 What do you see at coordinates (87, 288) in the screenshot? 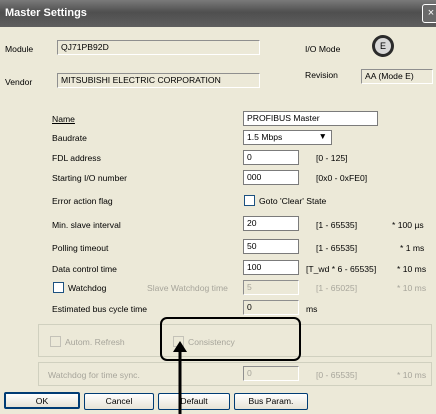
I see `watchdog-label: Watchdog` at bounding box center [87, 288].